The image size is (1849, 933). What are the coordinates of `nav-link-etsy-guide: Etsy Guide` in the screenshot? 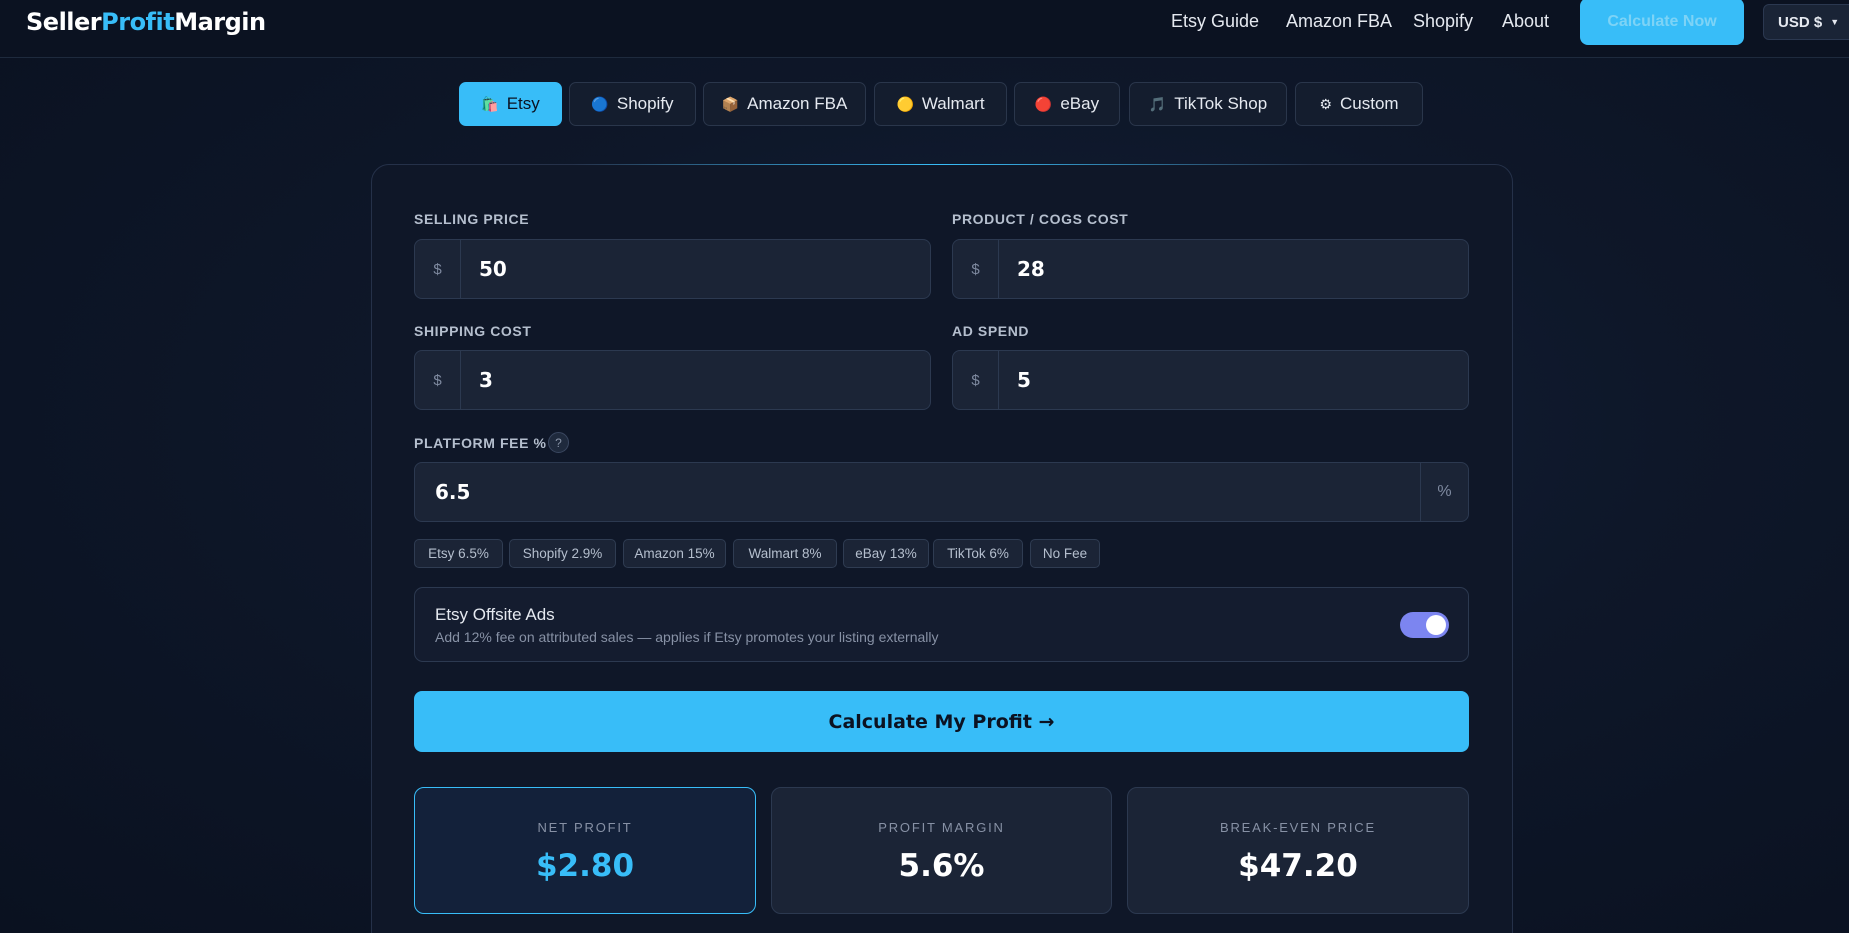 It's located at (1215, 21).